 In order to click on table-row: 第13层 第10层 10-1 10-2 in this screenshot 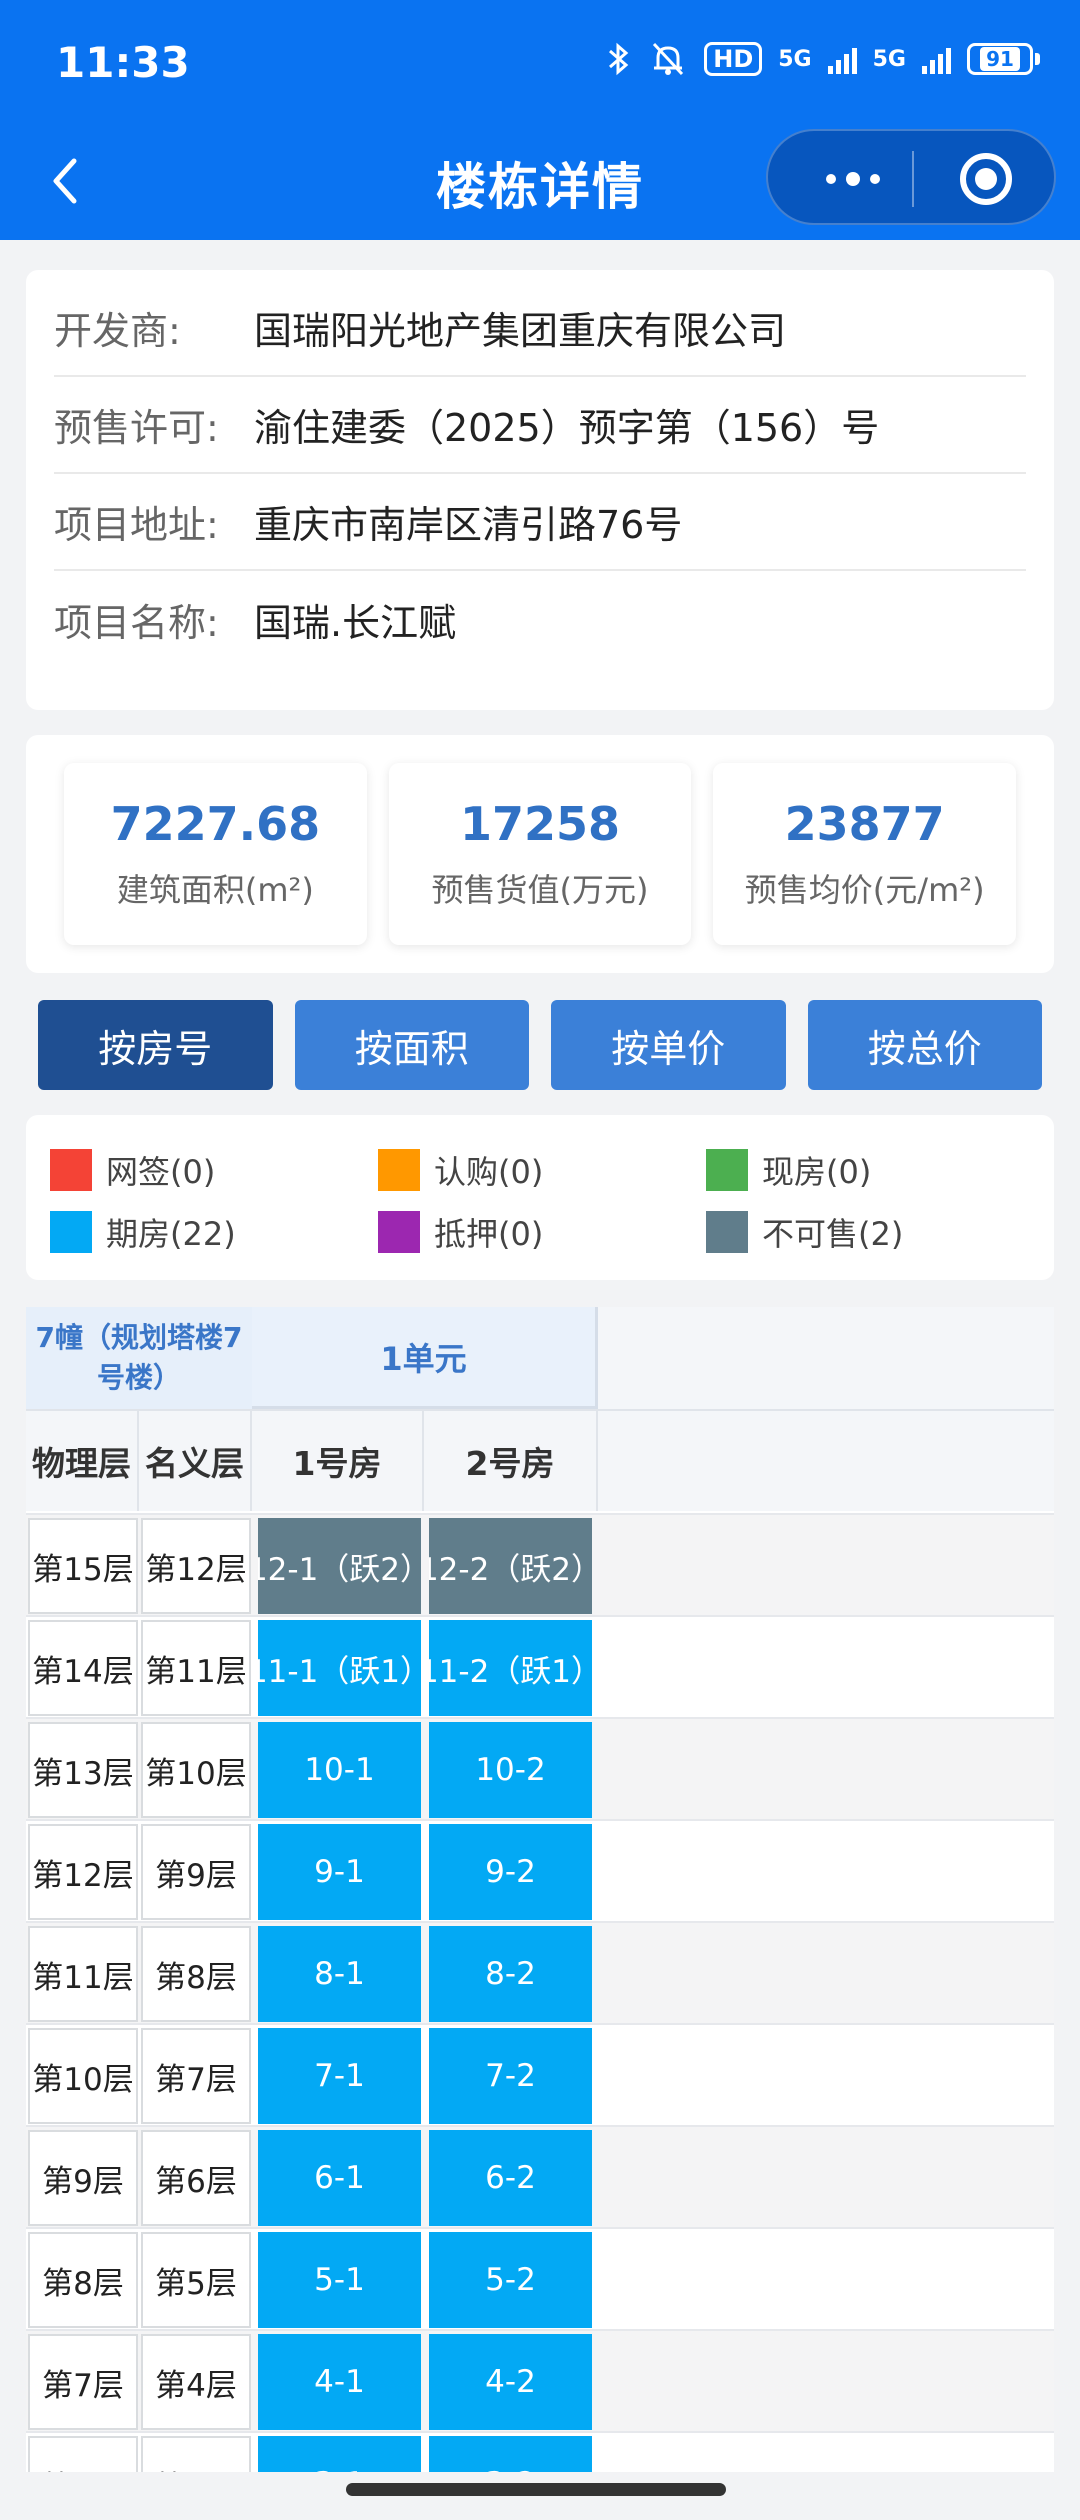, I will do `click(540, 1768)`.